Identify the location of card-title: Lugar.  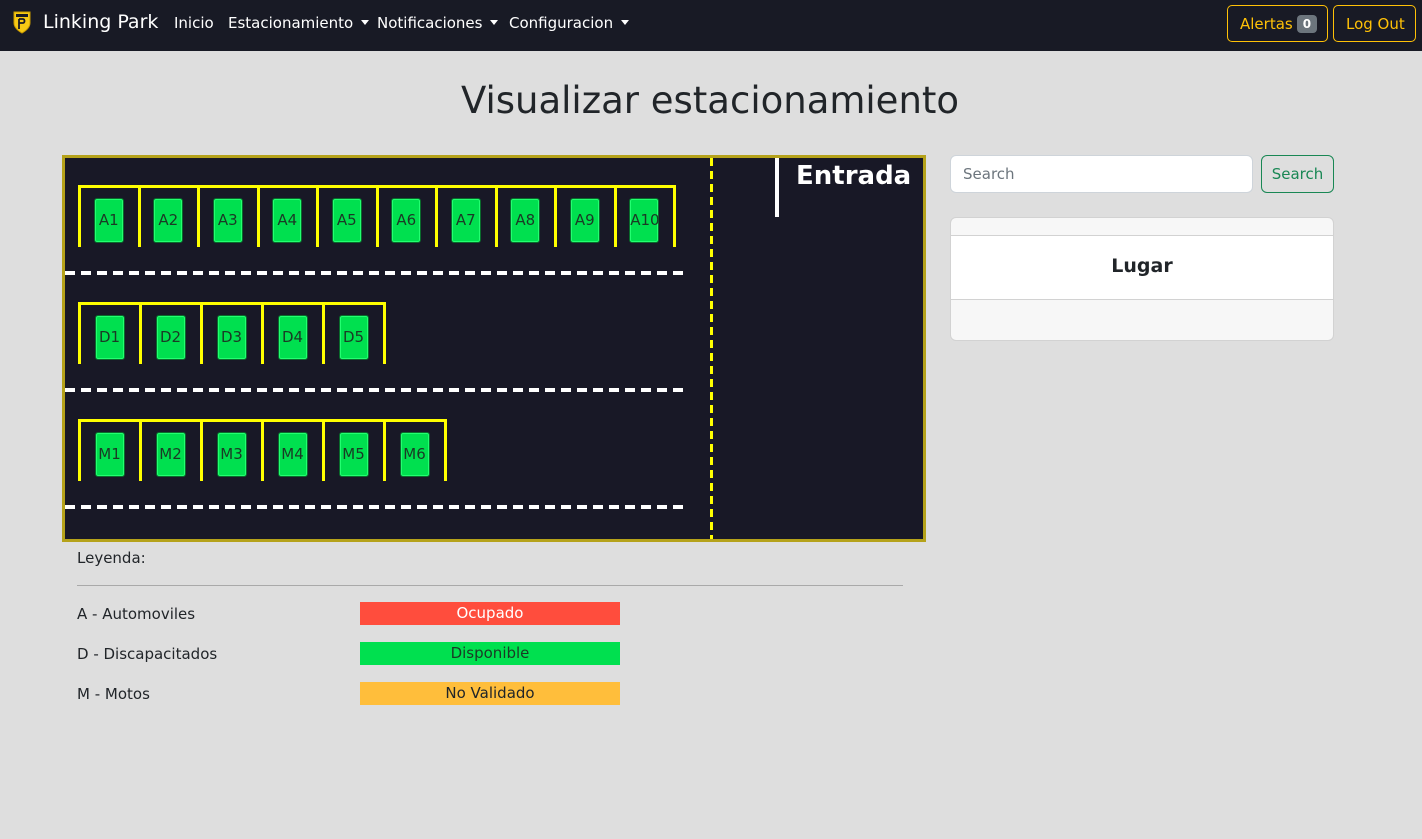
(1142, 266).